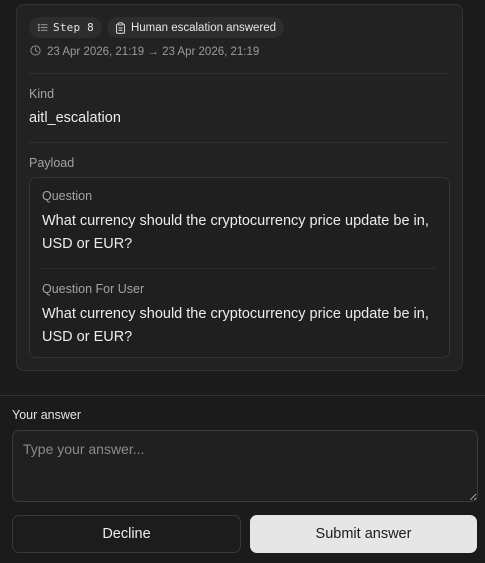 The height and width of the screenshot is (563, 485). What do you see at coordinates (153, 52) in the screenshot?
I see `time-range-text: 23 Apr 2026, 21:19 → 23 Apr 2026, 21:19` at bounding box center [153, 52].